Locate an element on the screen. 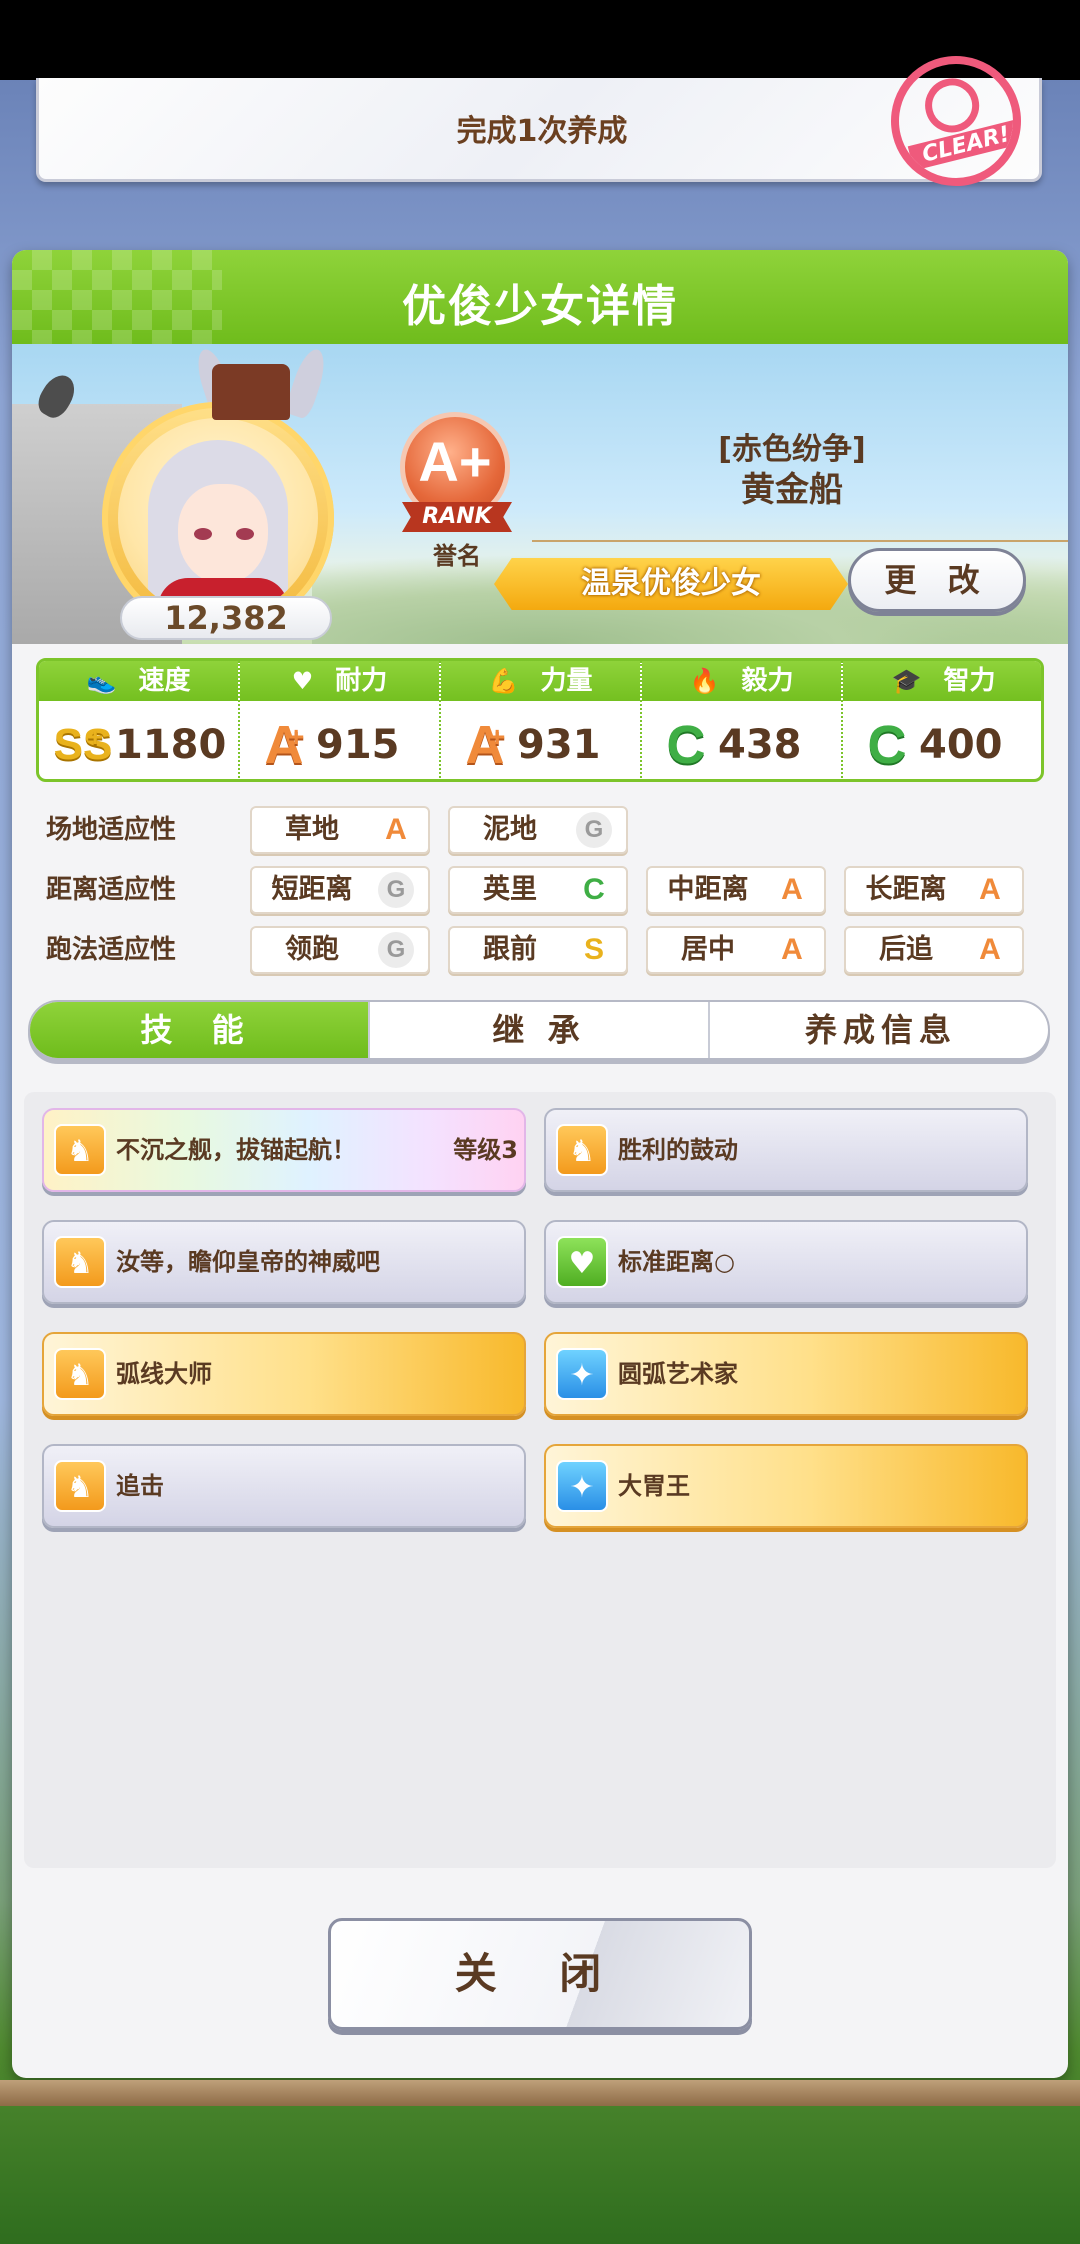 This screenshot has height=2244, width=1080. shoe-icon: 👟 is located at coordinates (101, 681).